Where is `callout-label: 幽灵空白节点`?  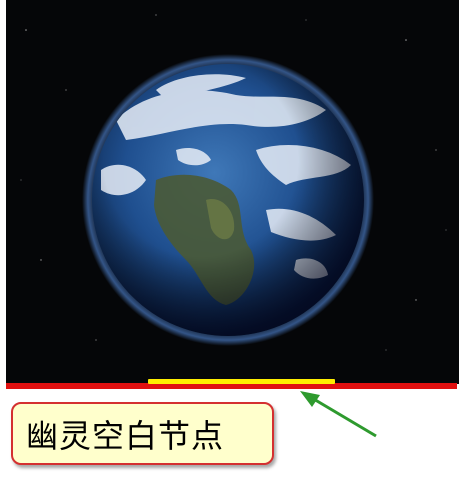 callout-label: 幽灵空白节点 is located at coordinates (125, 435).